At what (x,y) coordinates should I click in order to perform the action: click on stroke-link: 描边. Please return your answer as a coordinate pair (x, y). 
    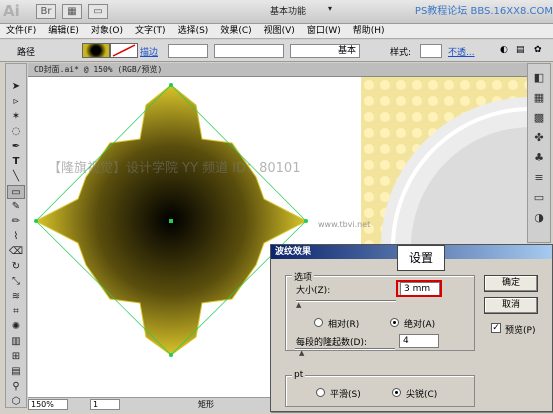
    Looking at the image, I should click on (149, 51).